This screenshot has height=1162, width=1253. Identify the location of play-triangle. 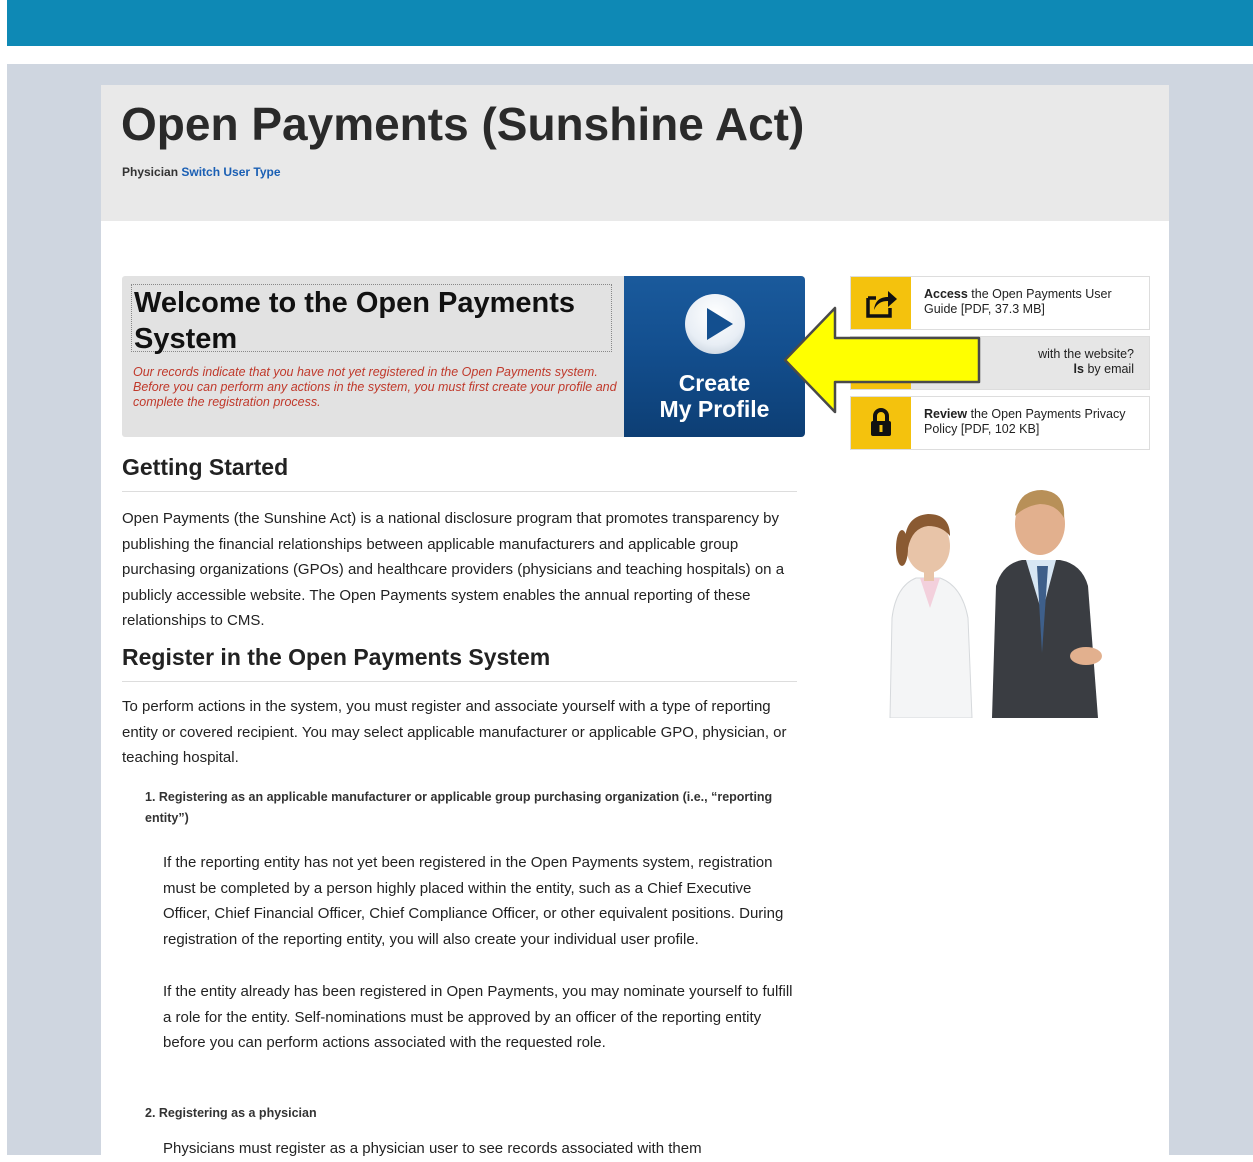
(720, 324).